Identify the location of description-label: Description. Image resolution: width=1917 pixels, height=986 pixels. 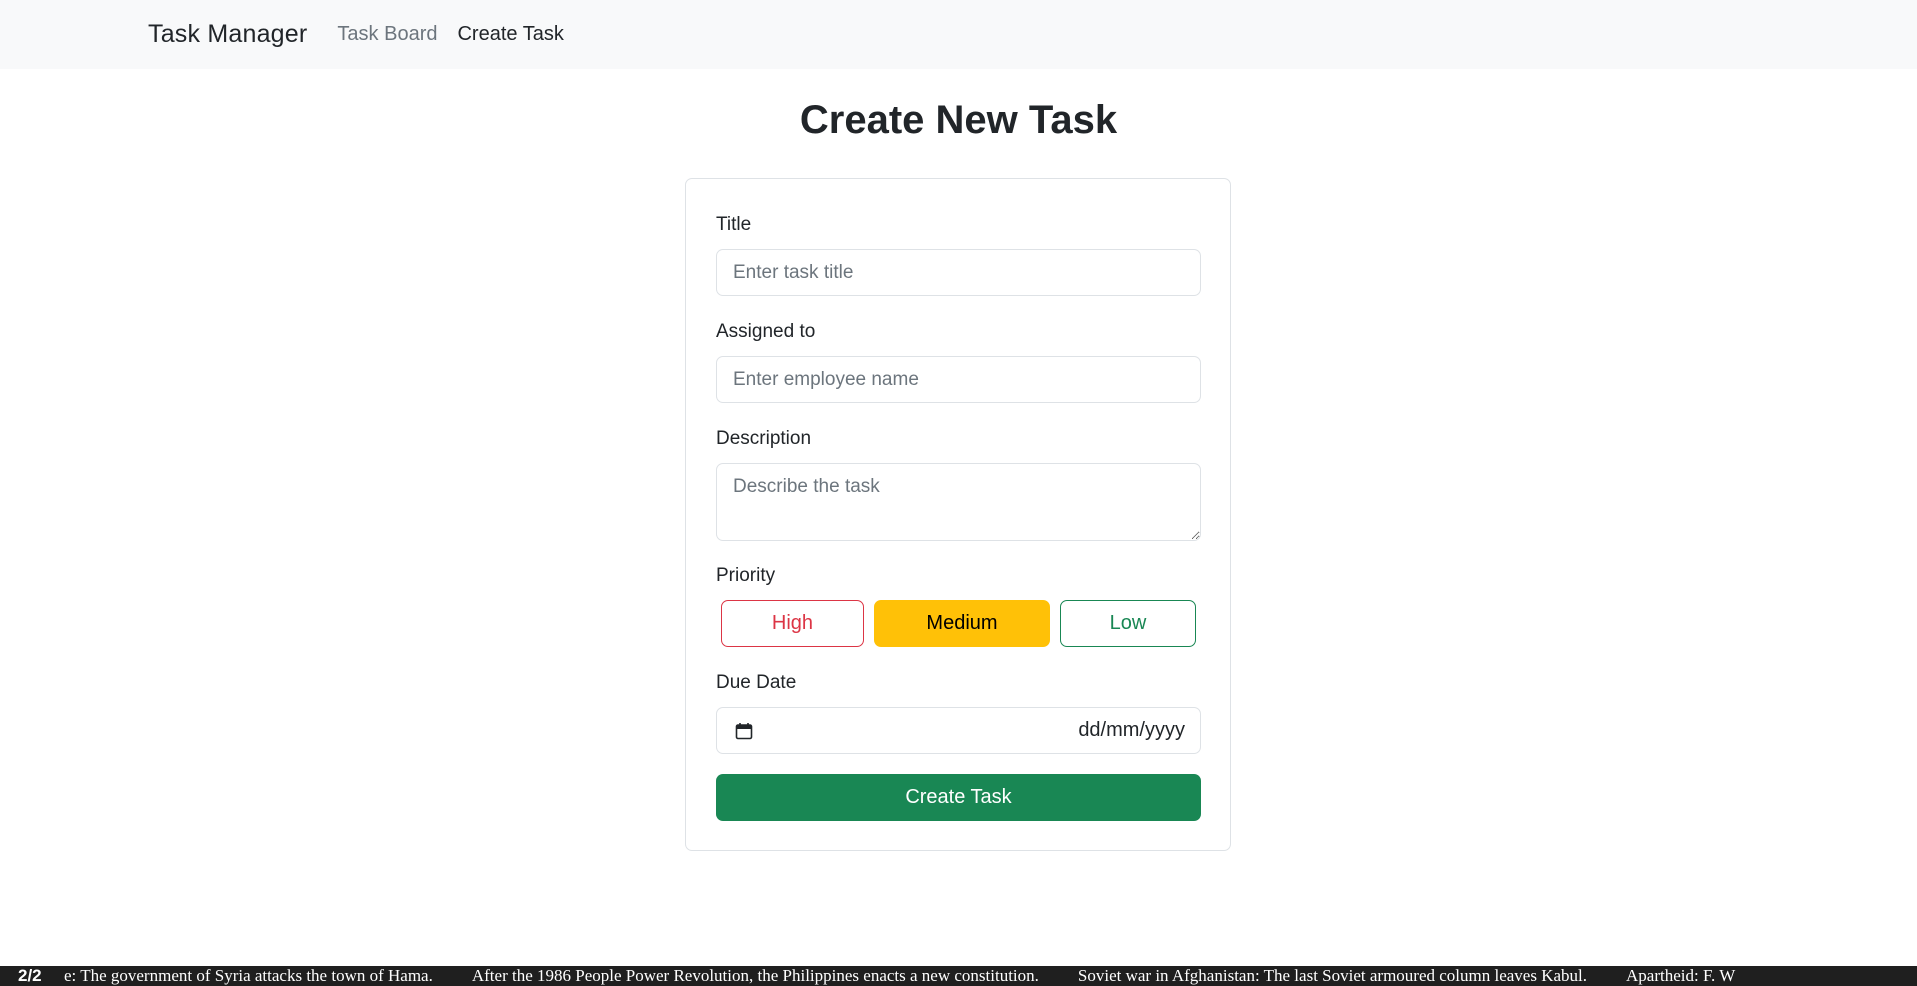
(764, 438).